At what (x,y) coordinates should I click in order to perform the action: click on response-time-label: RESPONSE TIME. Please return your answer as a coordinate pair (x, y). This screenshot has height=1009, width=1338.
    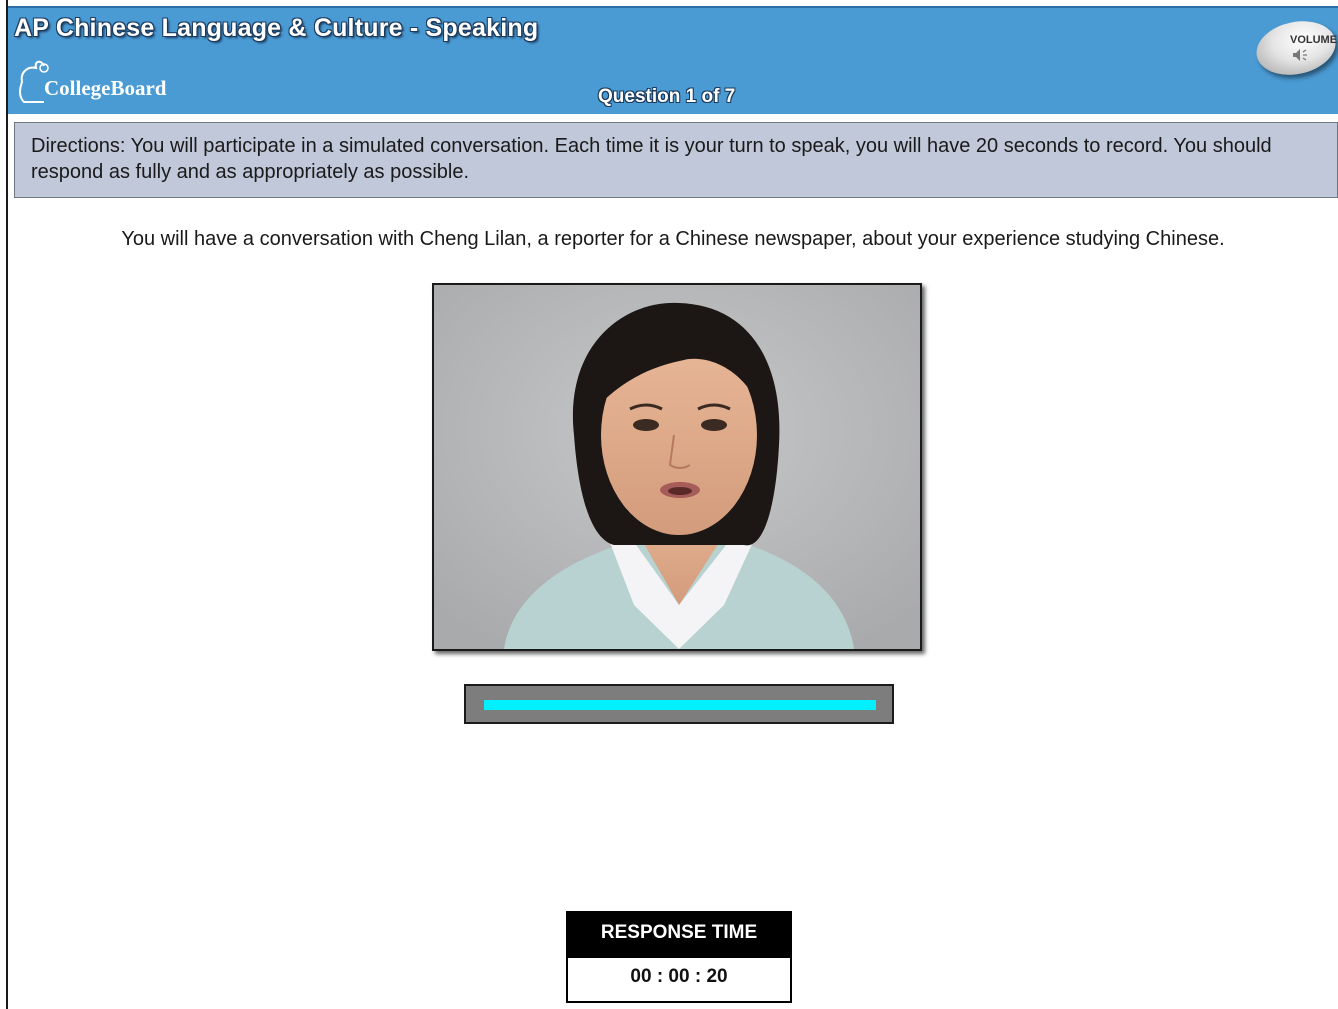
    Looking at the image, I should click on (679, 935).